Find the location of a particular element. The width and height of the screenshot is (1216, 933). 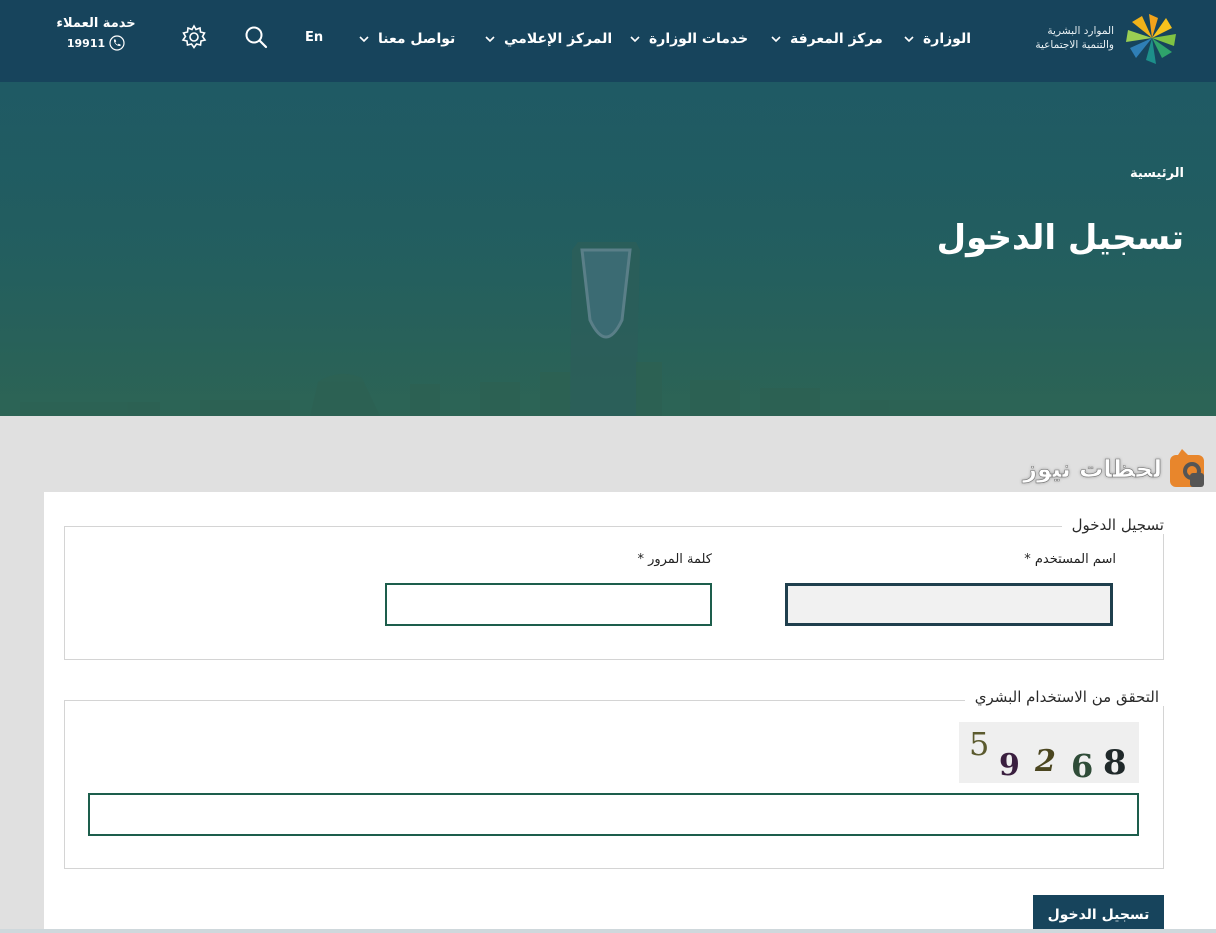

username-field is located at coordinates (949, 604).